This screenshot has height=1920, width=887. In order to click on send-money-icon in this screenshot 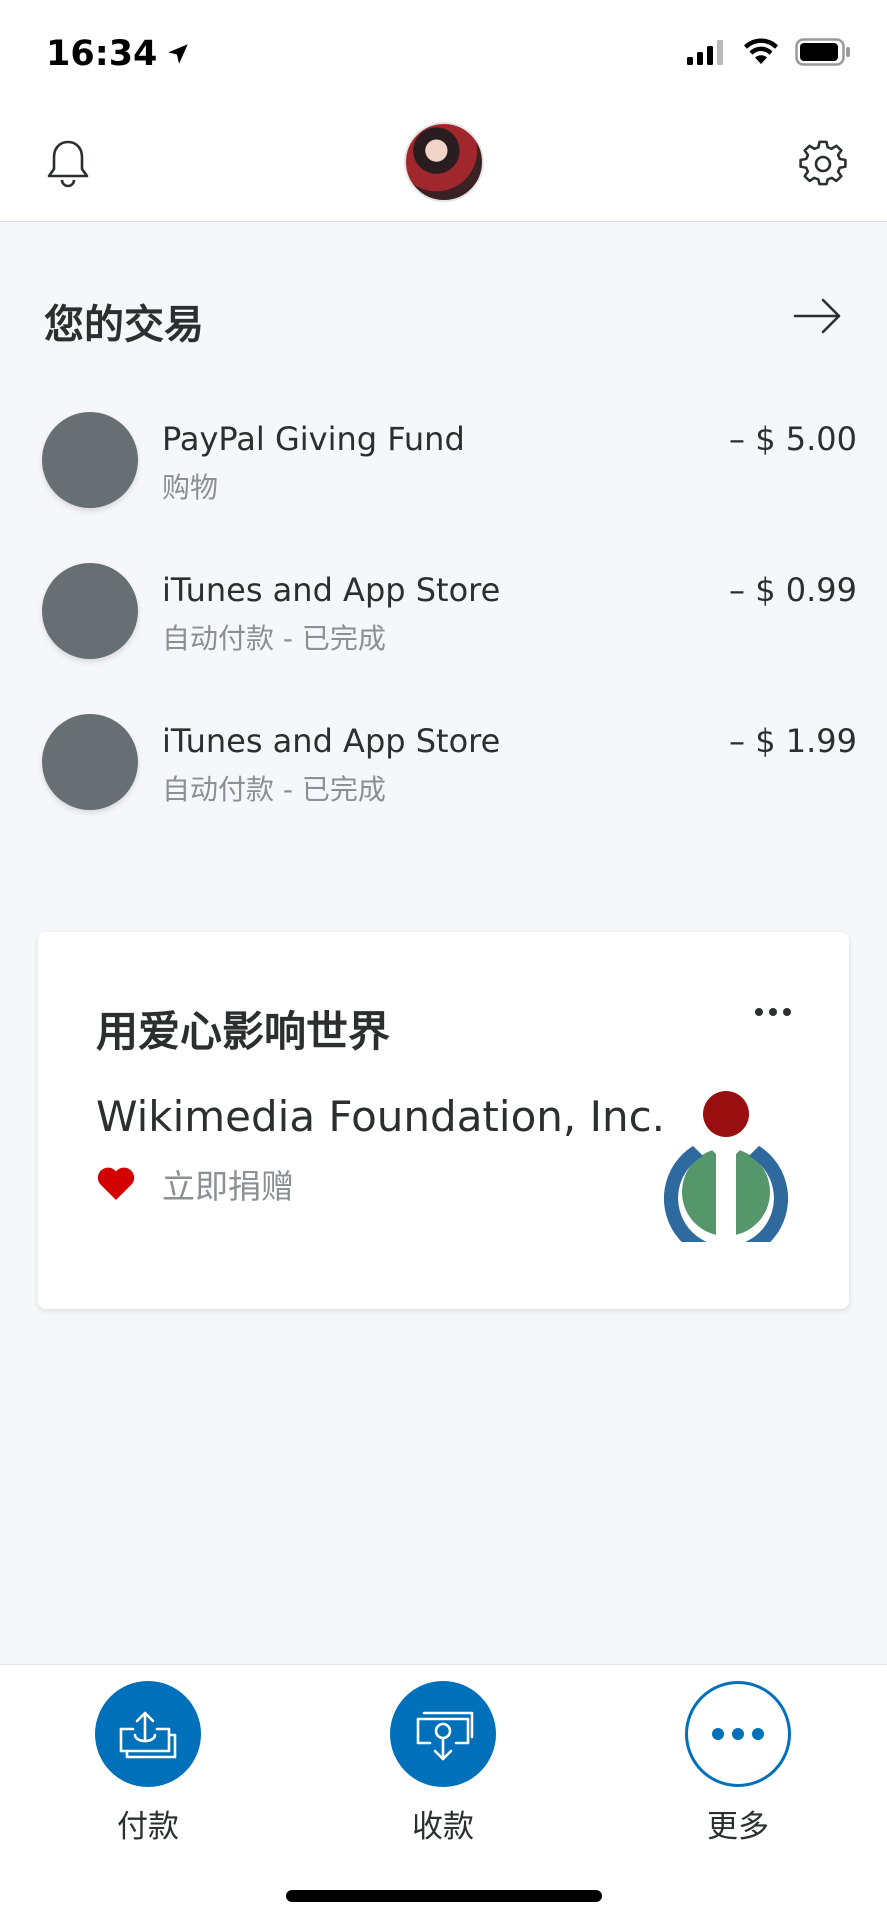, I will do `click(148, 1735)`.